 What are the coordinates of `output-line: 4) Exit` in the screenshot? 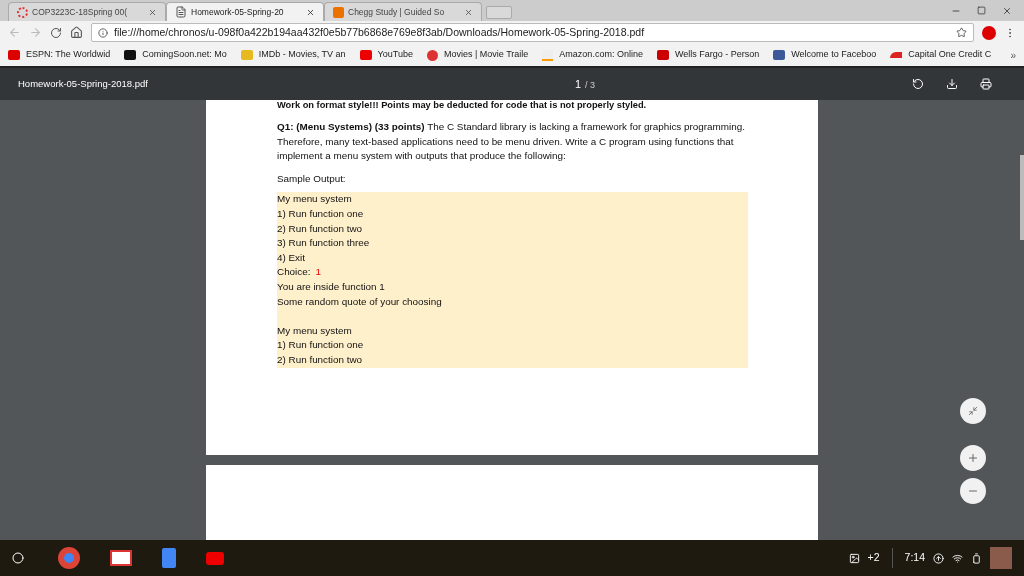 It's located at (291, 257).